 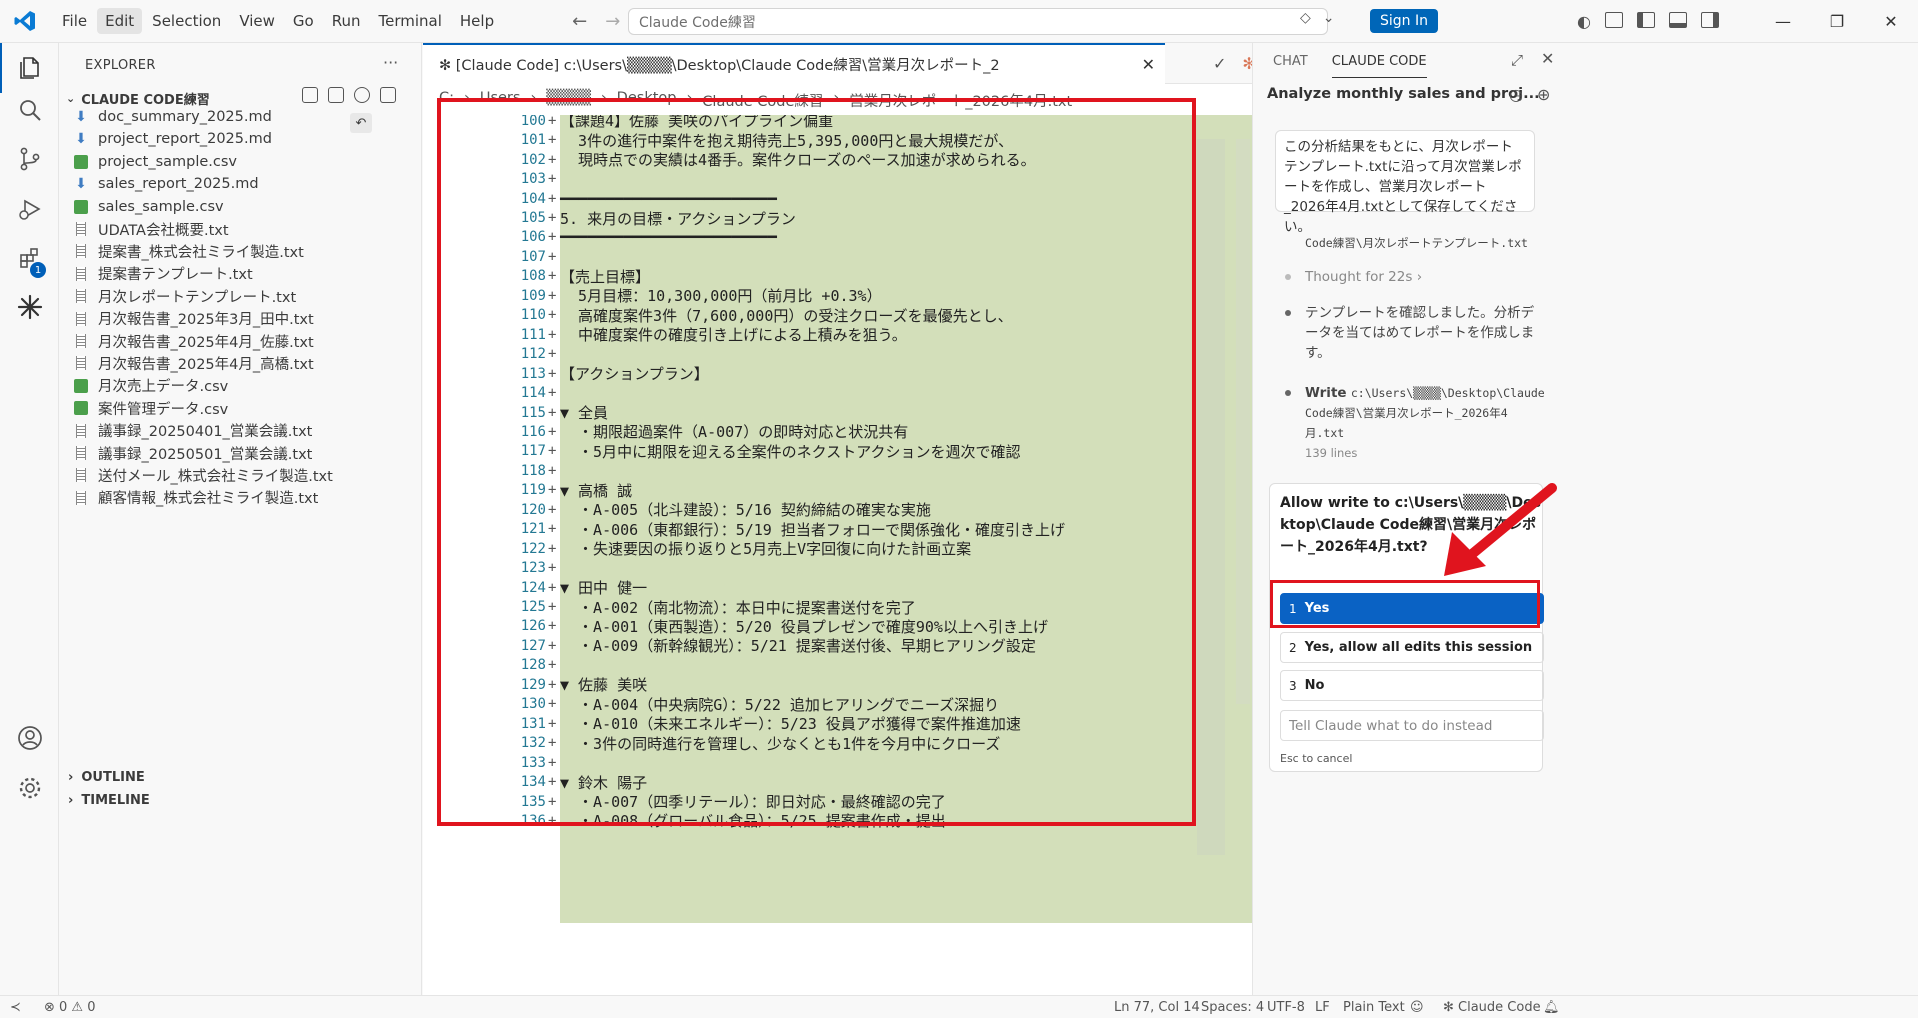 I want to click on file-name: 案件管理データ.csv, so click(x=163, y=409).